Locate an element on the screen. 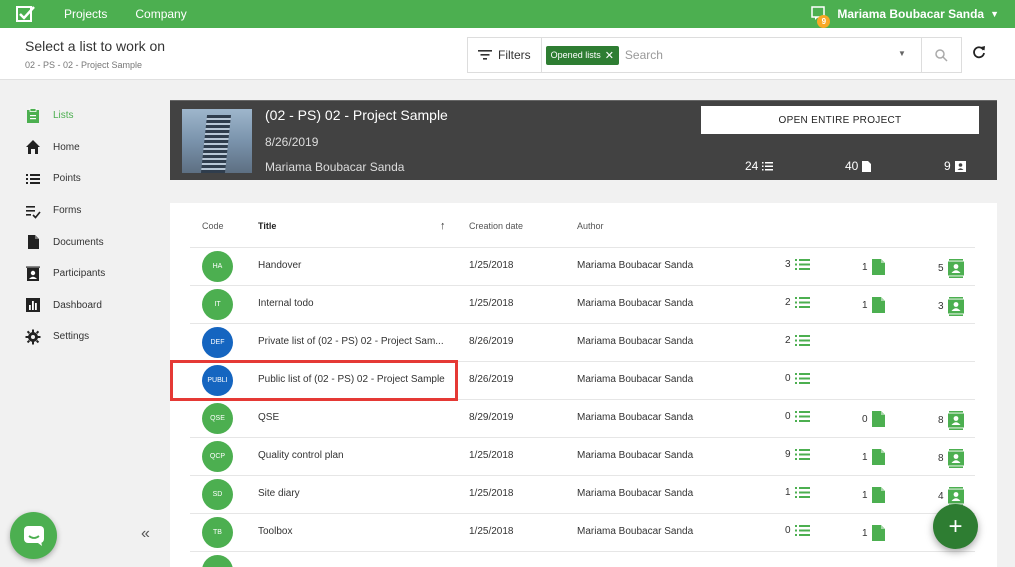 The width and height of the screenshot is (1015, 567). list-code-avatar: QCP is located at coordinates (217, 456).